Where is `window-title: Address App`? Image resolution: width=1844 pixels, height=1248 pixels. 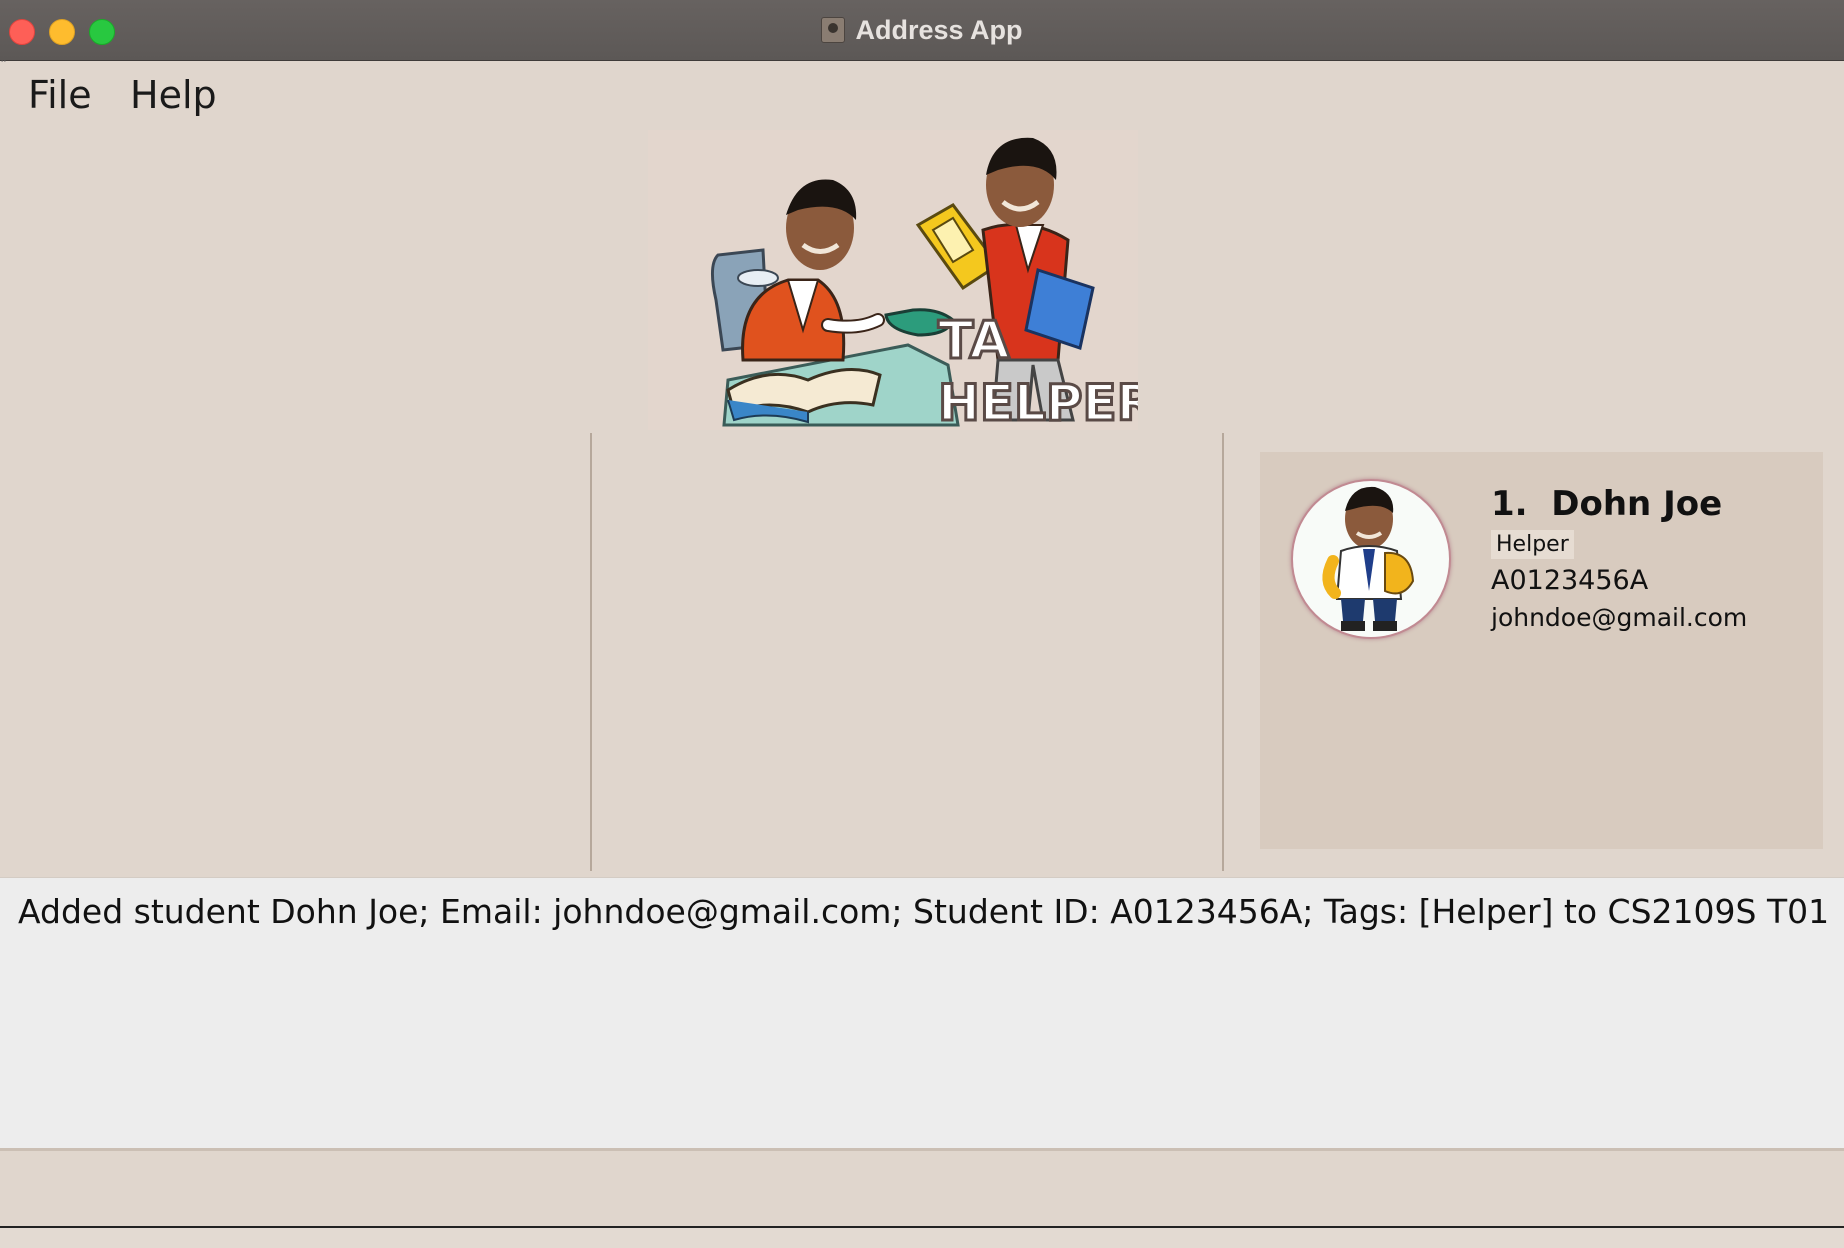 window-title: Address App is located at coordinates (939, 29).